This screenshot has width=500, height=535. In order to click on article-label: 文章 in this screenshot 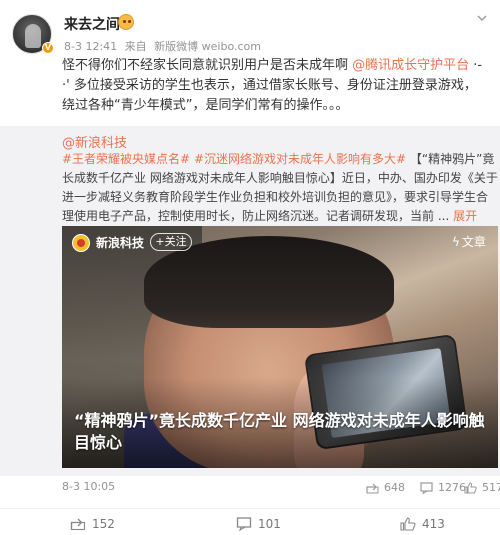, I will do `click(473, 242)`.